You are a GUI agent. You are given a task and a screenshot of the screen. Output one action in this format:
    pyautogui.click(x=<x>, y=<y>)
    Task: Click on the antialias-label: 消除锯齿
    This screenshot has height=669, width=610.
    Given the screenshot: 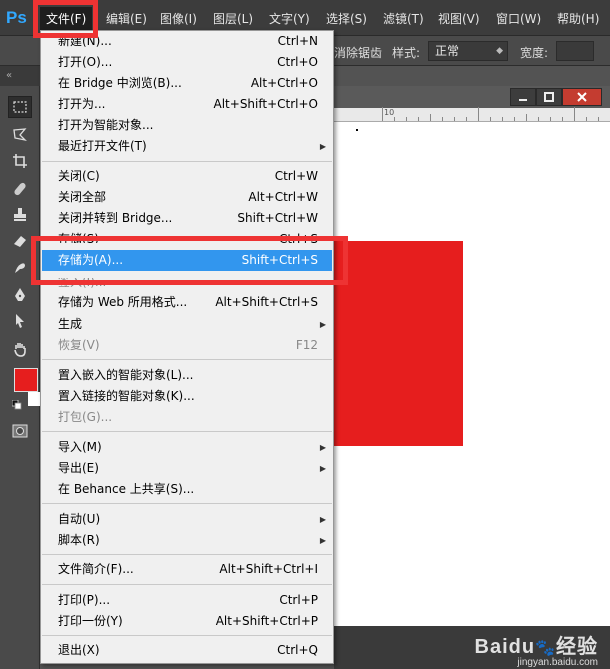 What is the action you would take?
    pyautogui.click(x=358, y=52)
    